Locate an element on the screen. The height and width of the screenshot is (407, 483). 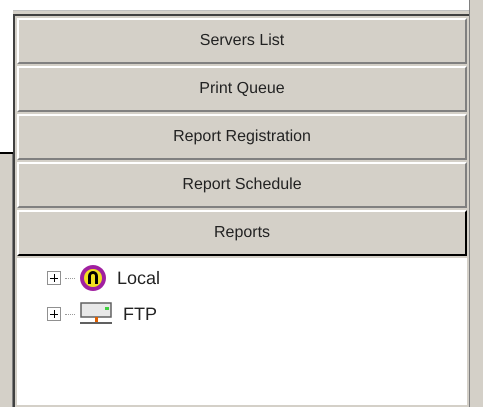
panel-button: Report Registration is located at coordinates (242, 137).